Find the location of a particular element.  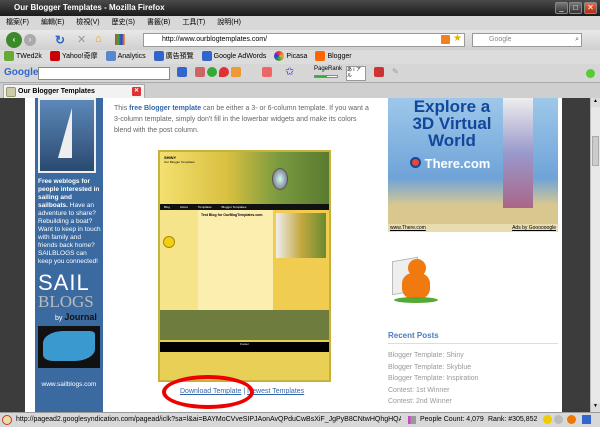

bookmark-label: Blogger is located at coordinates (339, 56).